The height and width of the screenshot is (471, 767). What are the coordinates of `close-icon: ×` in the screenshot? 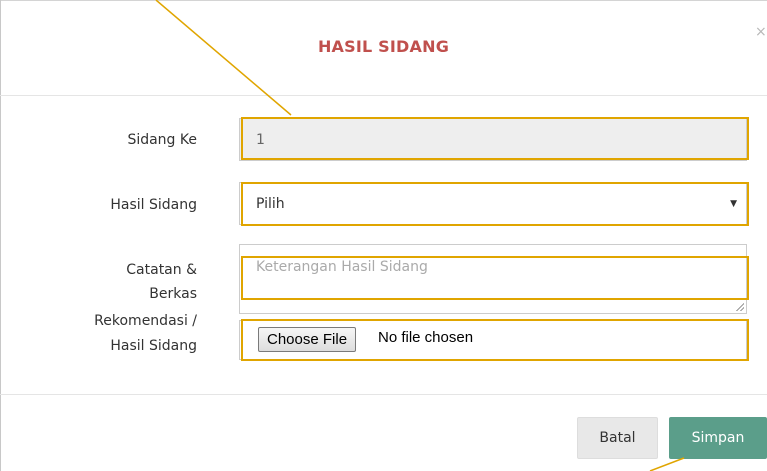 It's located at (761, 32).